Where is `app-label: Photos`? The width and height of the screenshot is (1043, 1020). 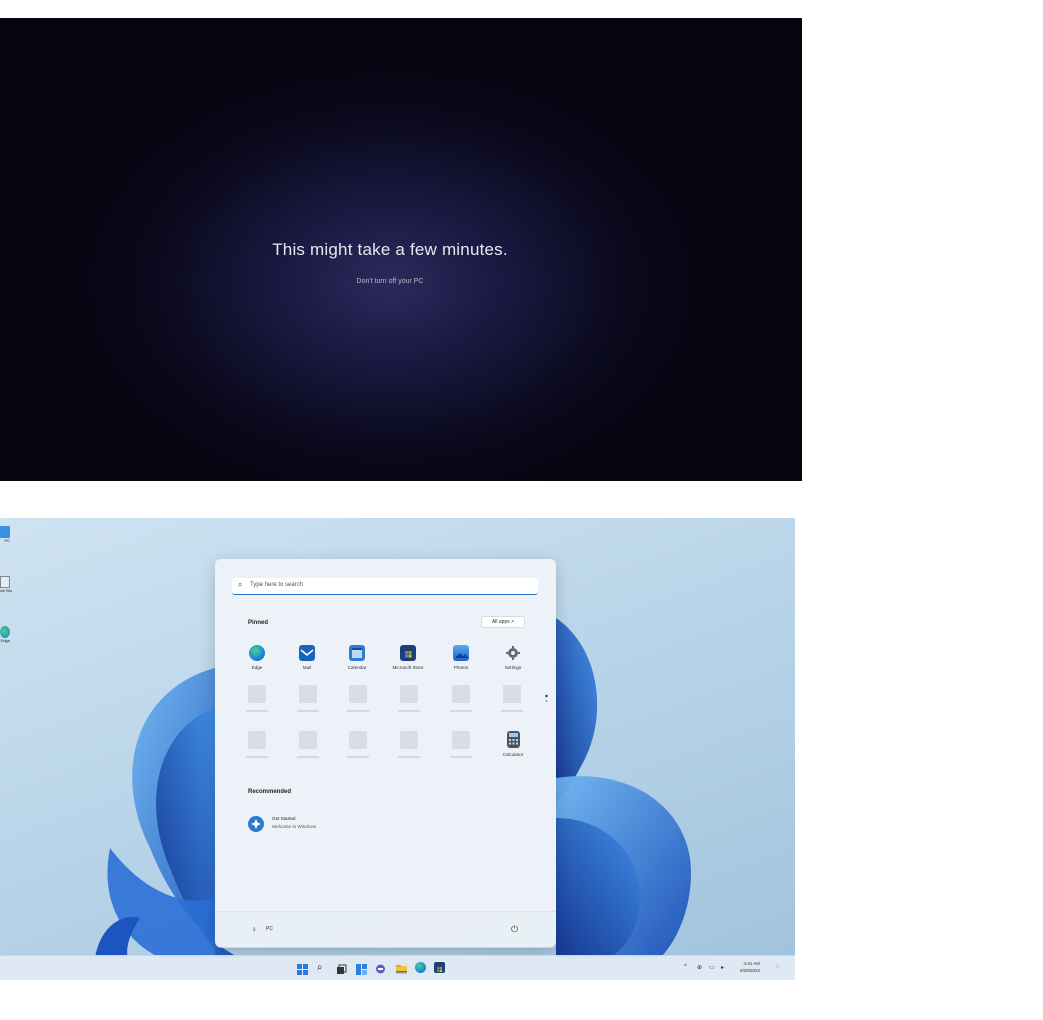 app-label: Photos is located at coordinates (461, 667).